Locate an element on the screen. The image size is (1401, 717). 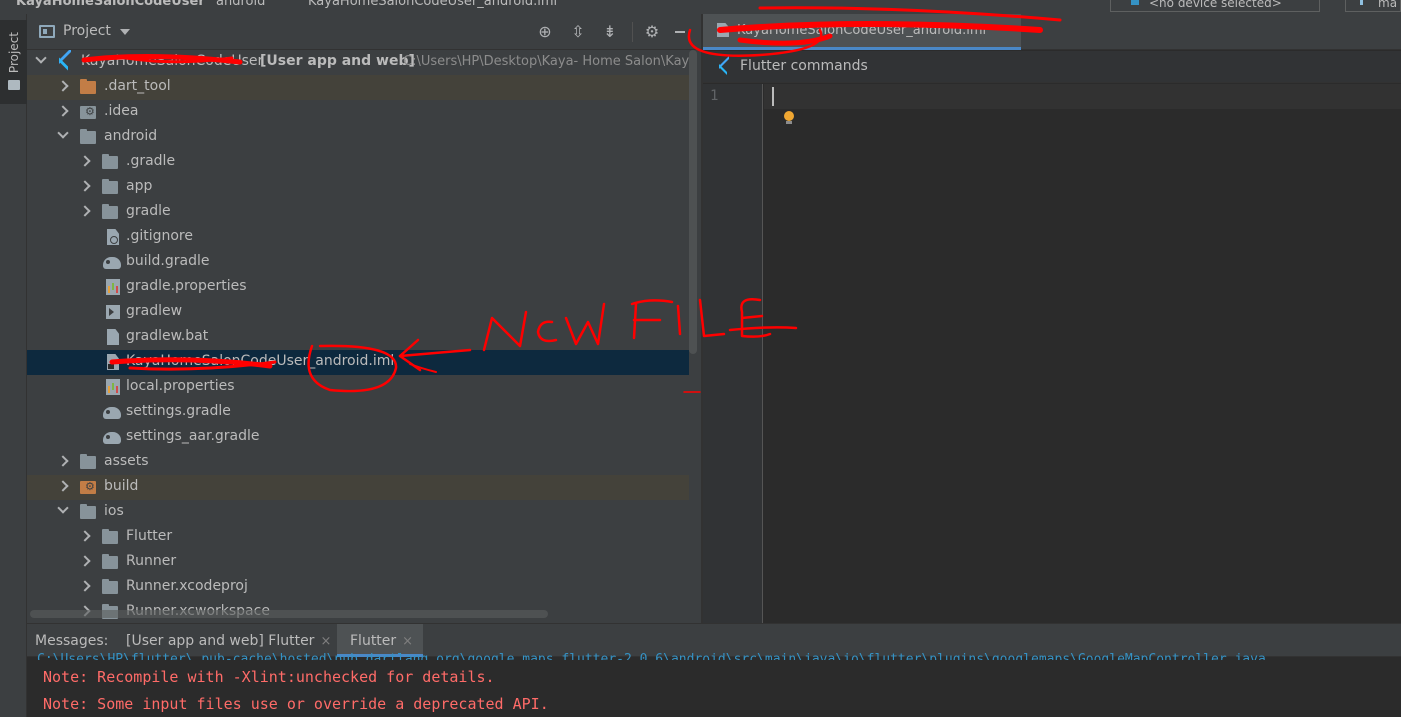
root-path: C:\Users\HP\Desktop\Kaya- Home Salon\Kay is located at coordinates (546, 61).